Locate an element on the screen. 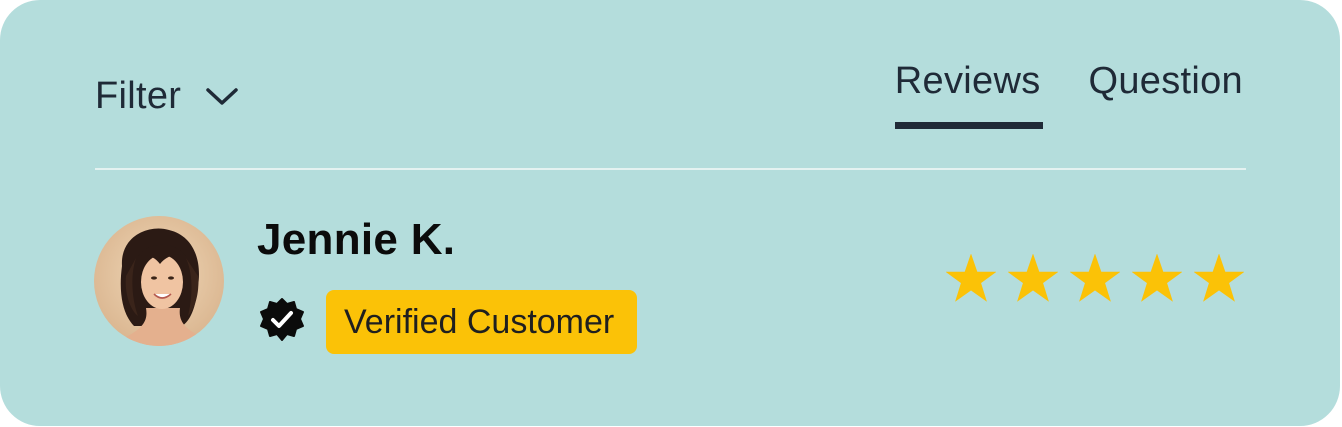 The height and width of the screenshot is (427, 1342). filter-dropdown: Filter is located at coordinates (168, 96).